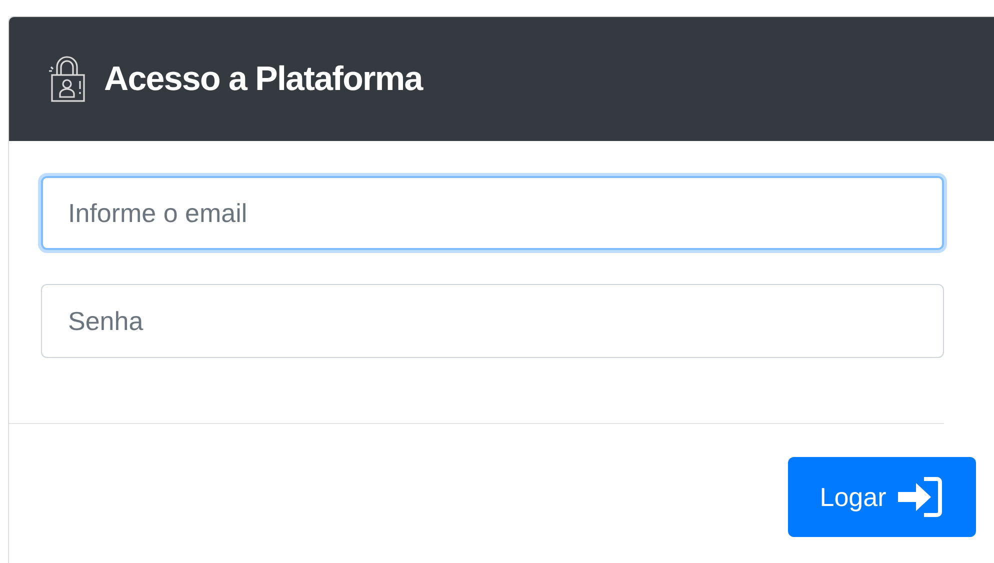  What do you see at coordinates (882, 497) in the screenshot?
I see `login-button: Logar` at bounding box center [882, 497].